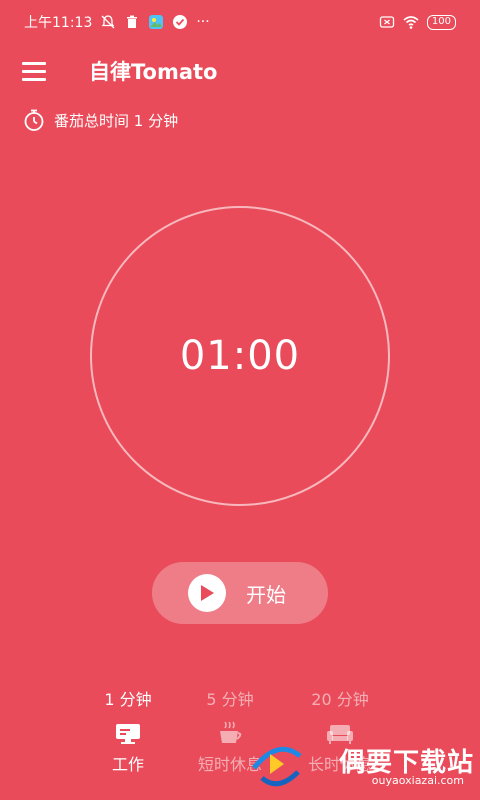  I want to click on coffee-icon, so click(231, 732).